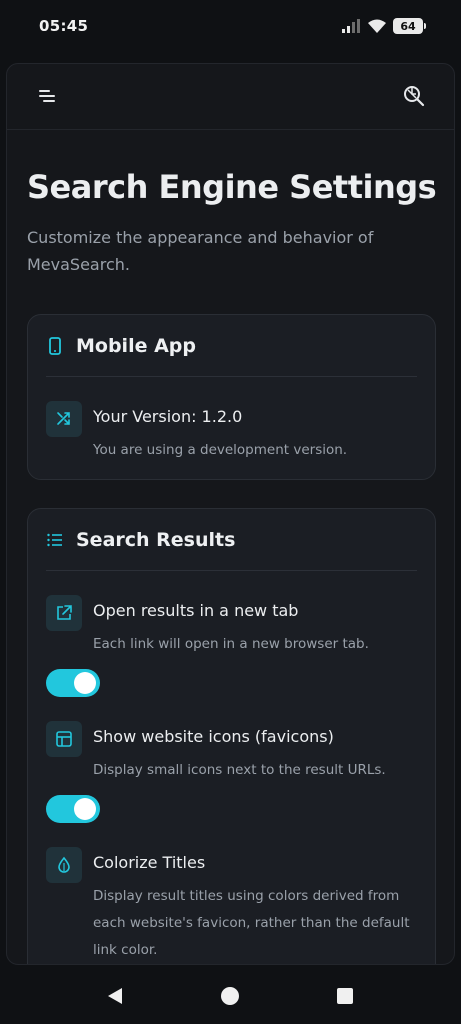  What do you see at coordinates (230, 97) in the screenshot?
I see `top-bar` at bounding box center [230, 97].